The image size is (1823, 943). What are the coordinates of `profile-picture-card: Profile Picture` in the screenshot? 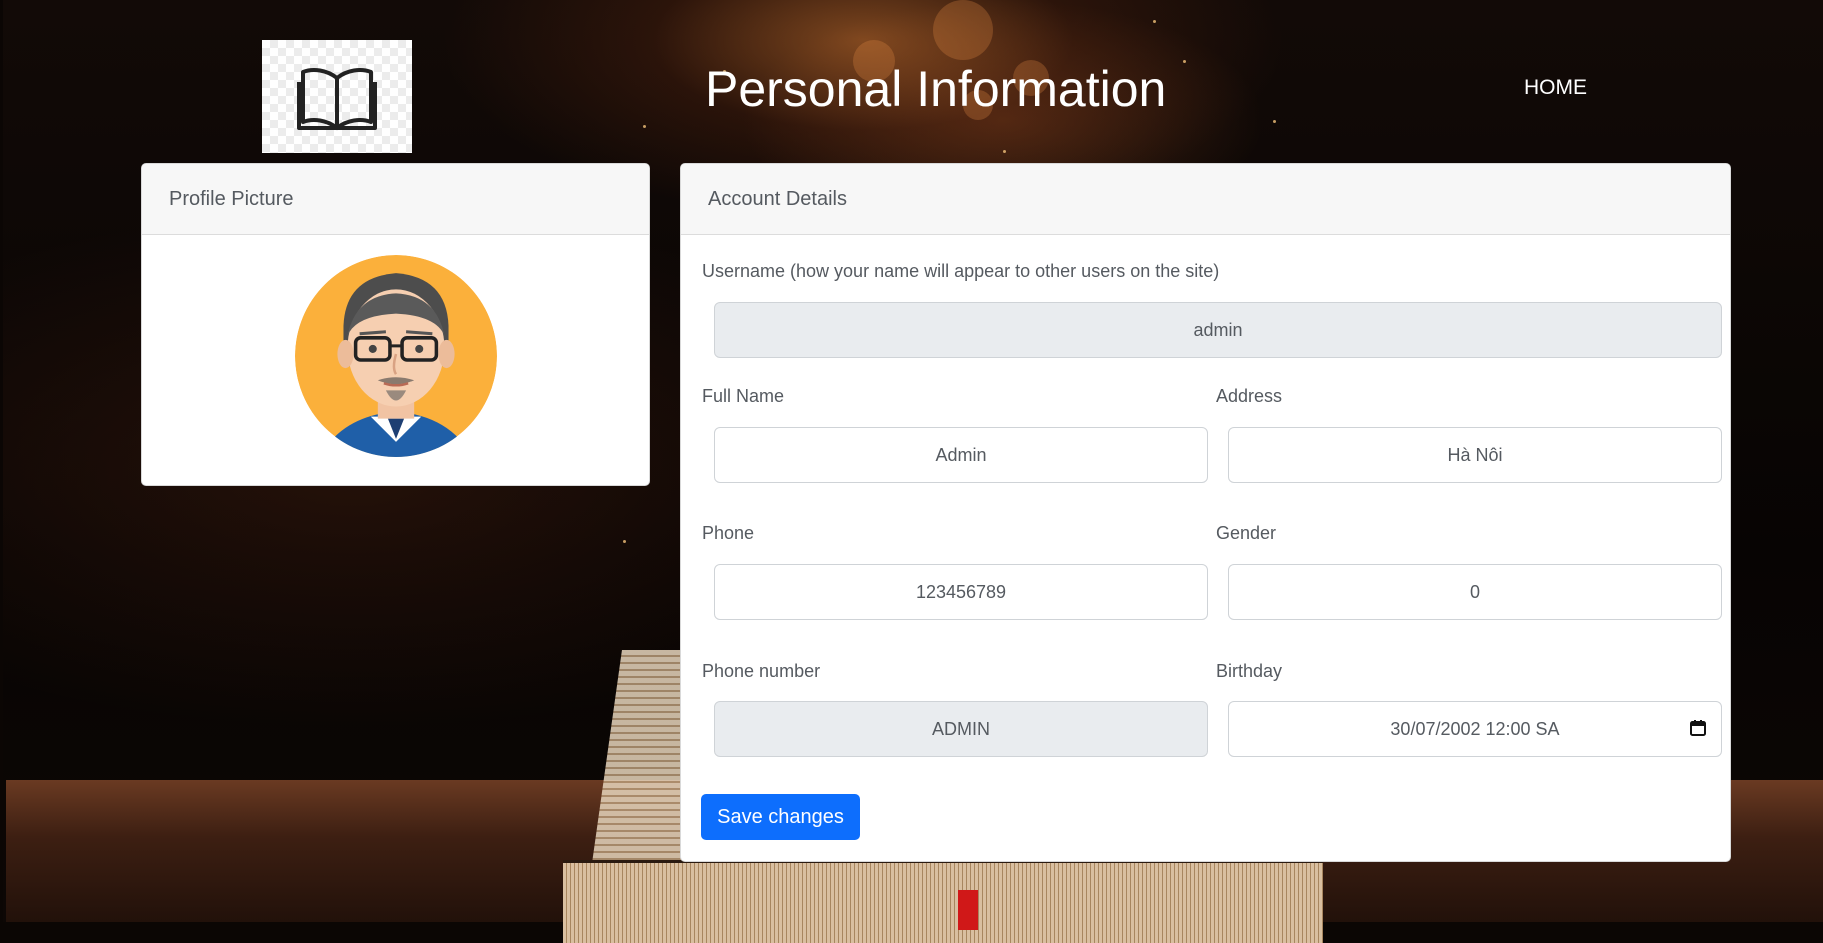 It's located at (395, 324).